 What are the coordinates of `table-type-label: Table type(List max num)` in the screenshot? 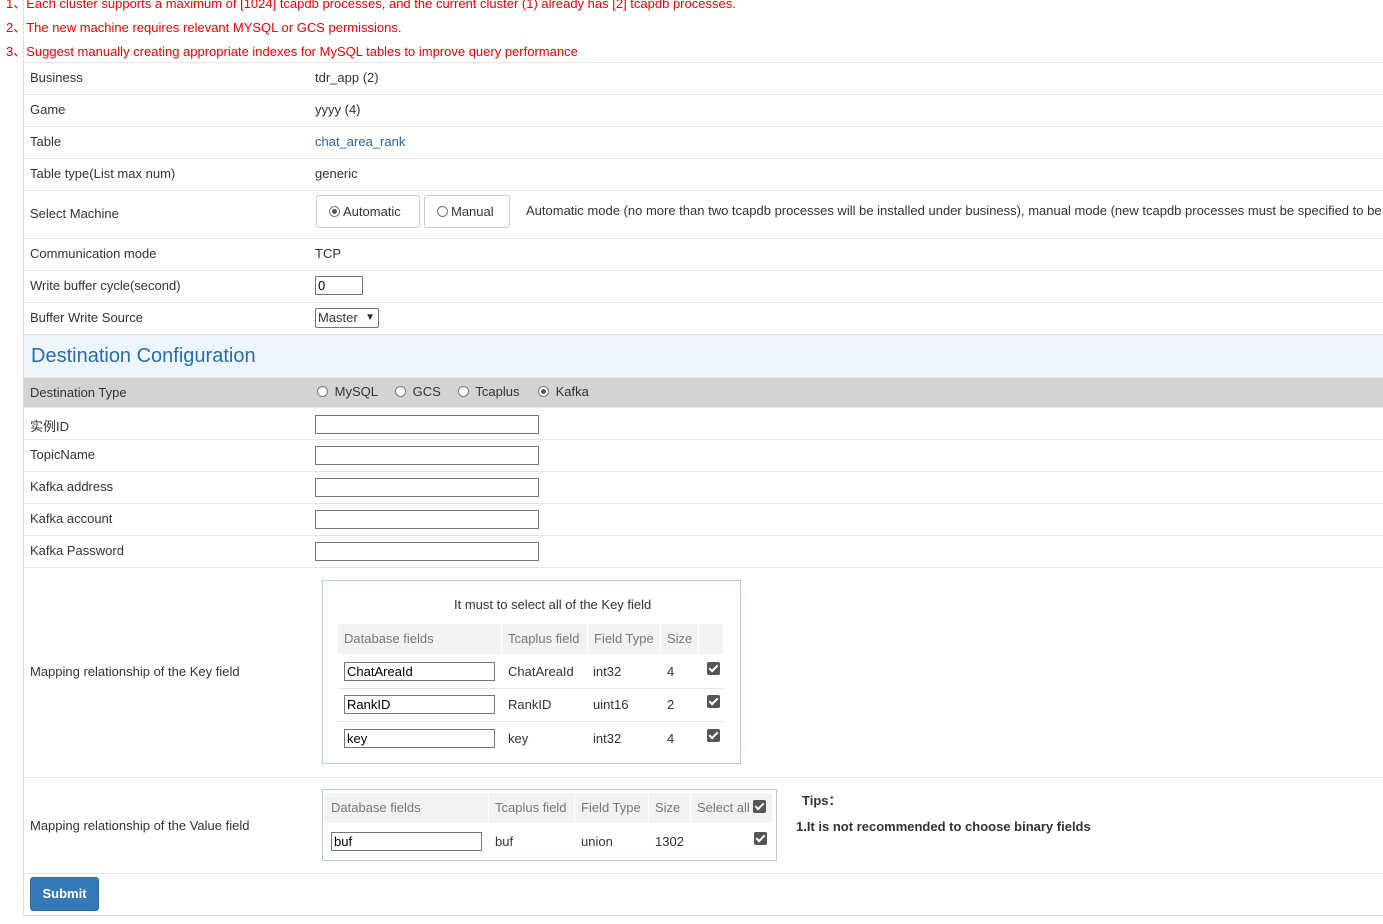 It's located at (103, 173).